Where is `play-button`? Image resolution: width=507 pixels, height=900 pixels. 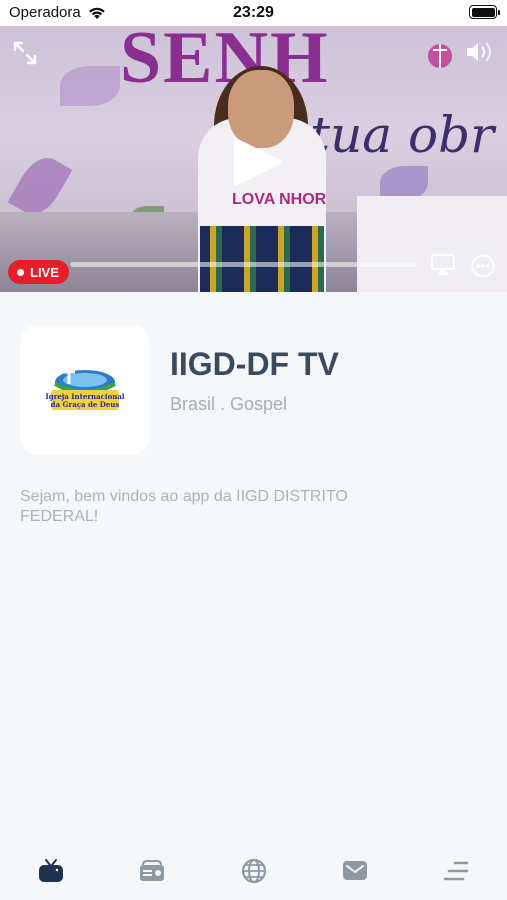 play-button is located at coordinates (257, 162).